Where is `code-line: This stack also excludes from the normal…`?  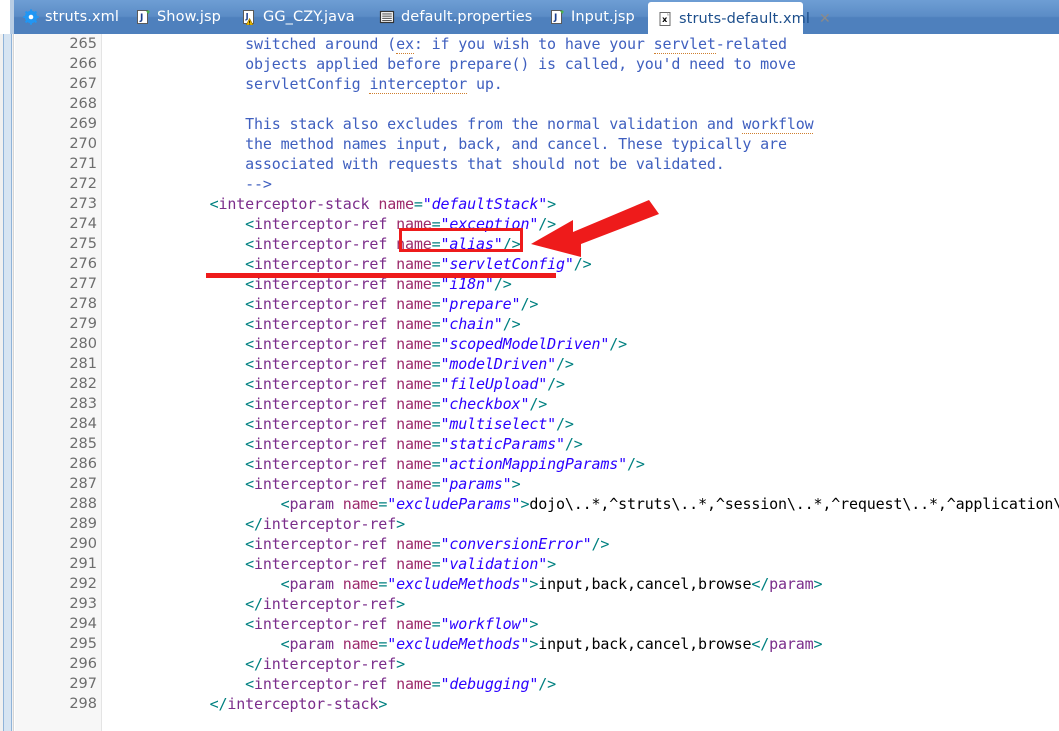 code-line: This stack also excludes from the normal… is located at coordinates (581, 124).